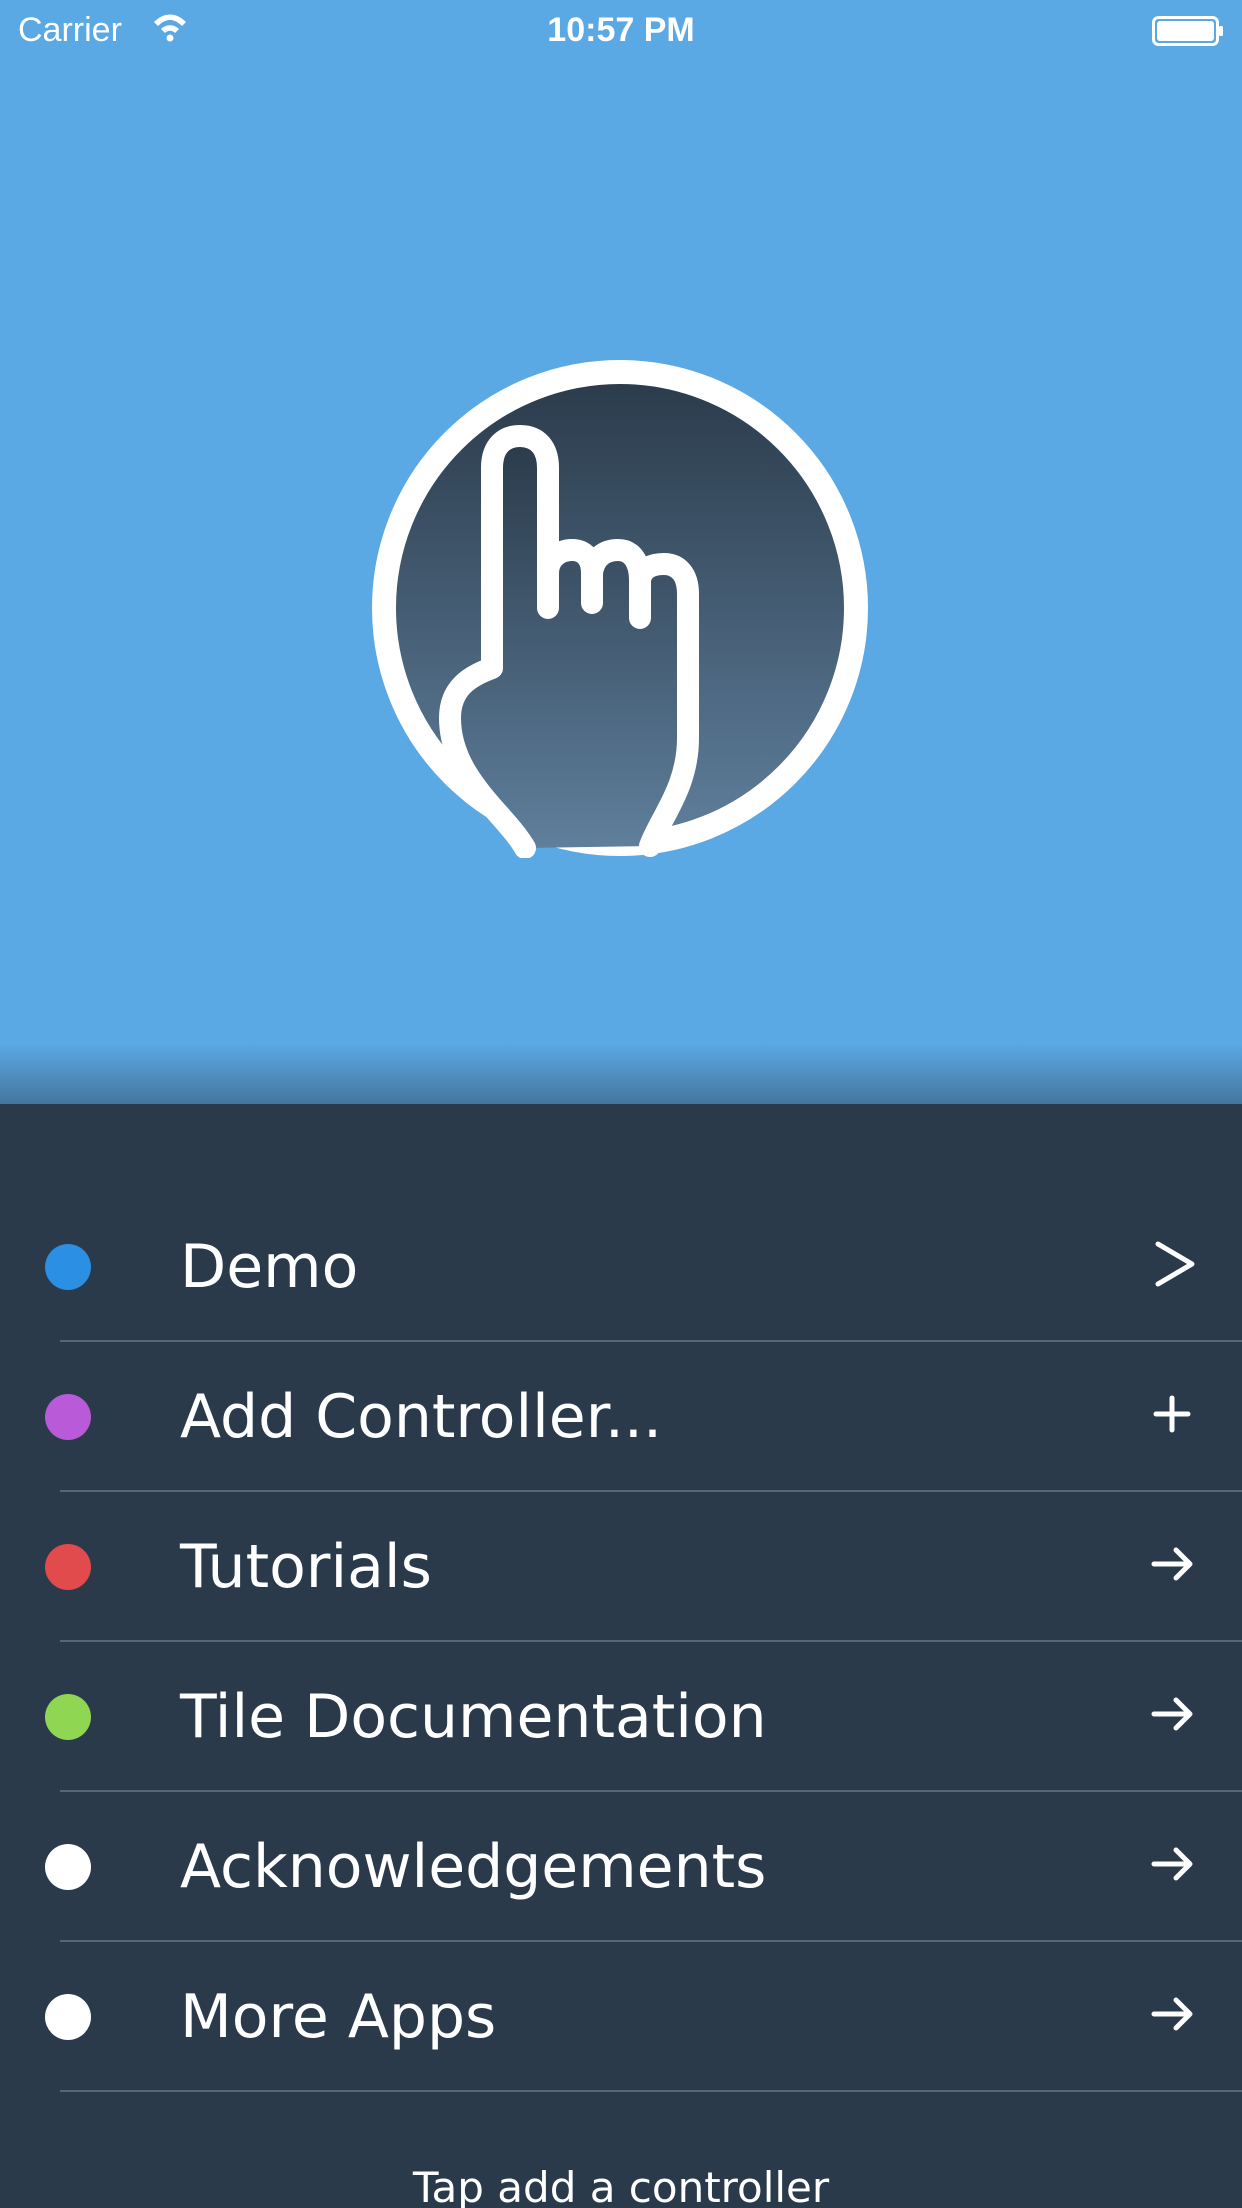  I want to click on footer-hint: Tap add a controller, so click(621, 2185).